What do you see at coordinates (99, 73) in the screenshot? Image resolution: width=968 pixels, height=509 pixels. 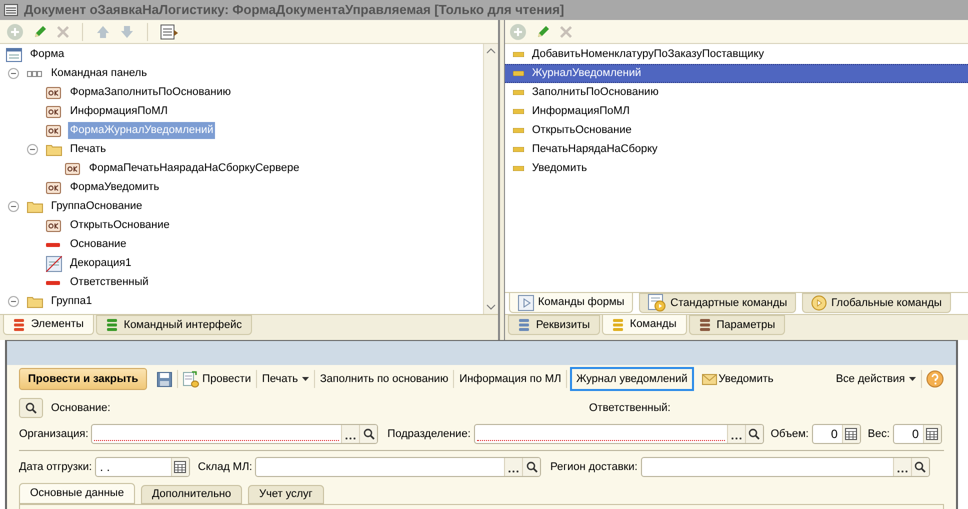 I see `tree-item: Командная панель` at bounding box center [99, 73].